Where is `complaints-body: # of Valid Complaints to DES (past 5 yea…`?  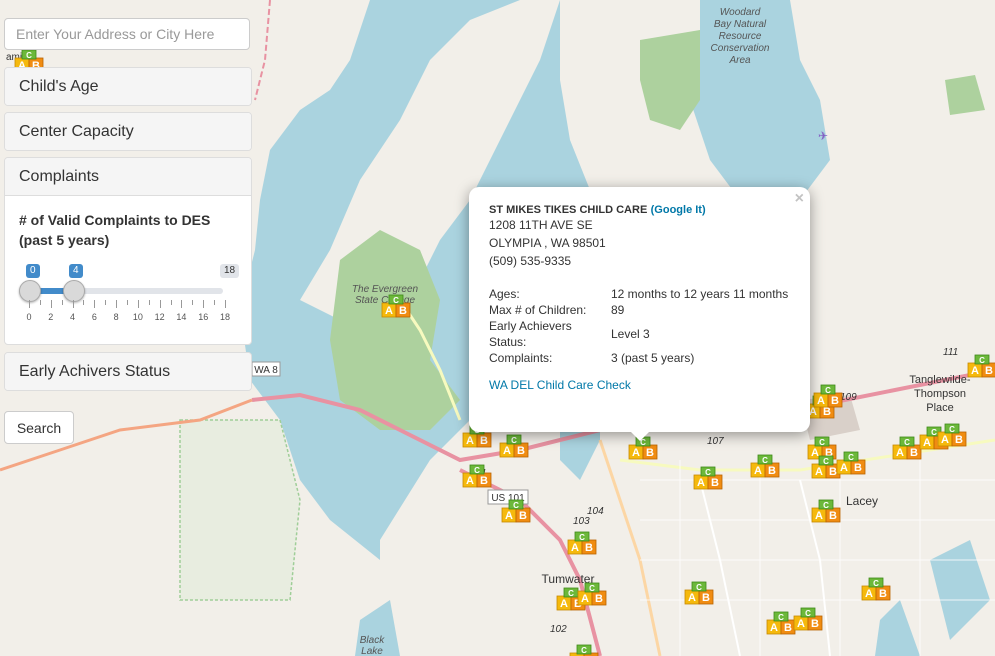
complaints-body: # of Valid Complaints to DES (past 5 yea… is located at coordinates (128, 268).